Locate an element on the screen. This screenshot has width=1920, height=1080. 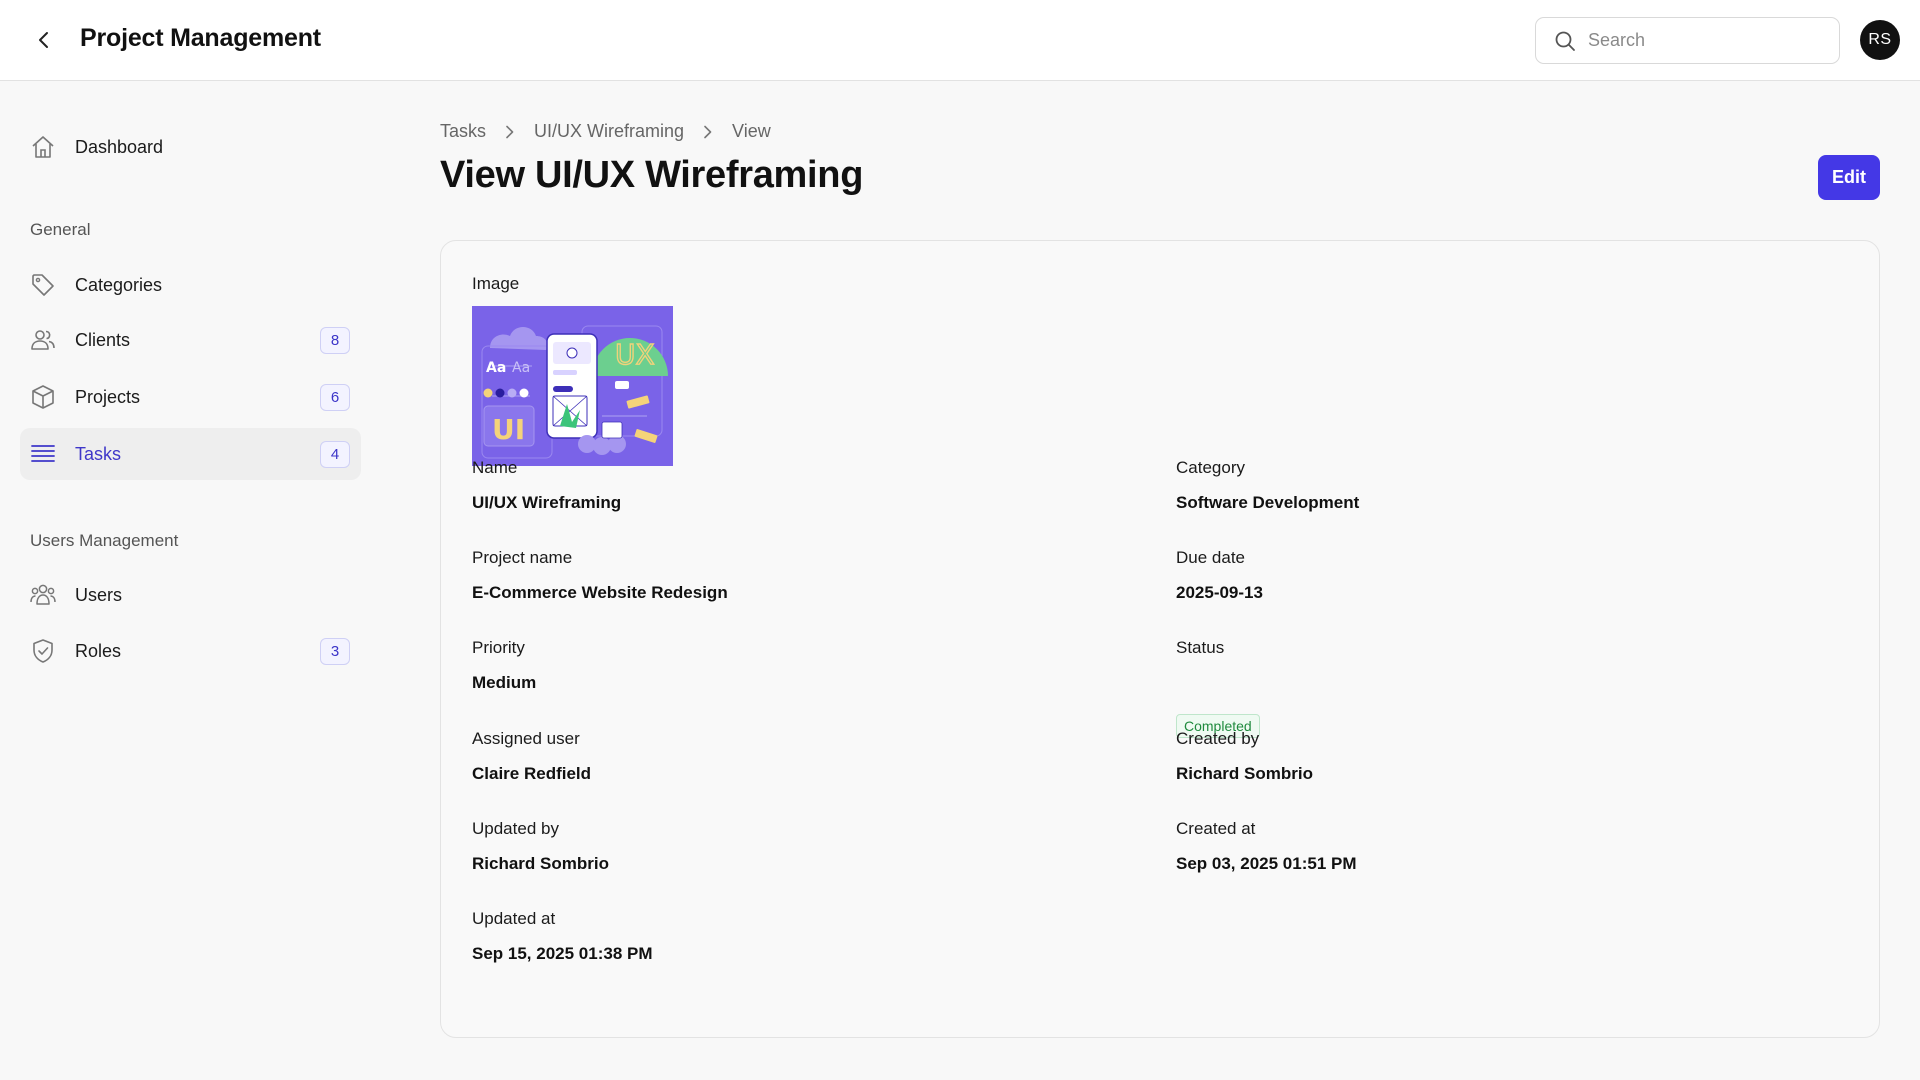
breadcrumb-task: UI/UX Wireframing is located at coordinates (609, 131).